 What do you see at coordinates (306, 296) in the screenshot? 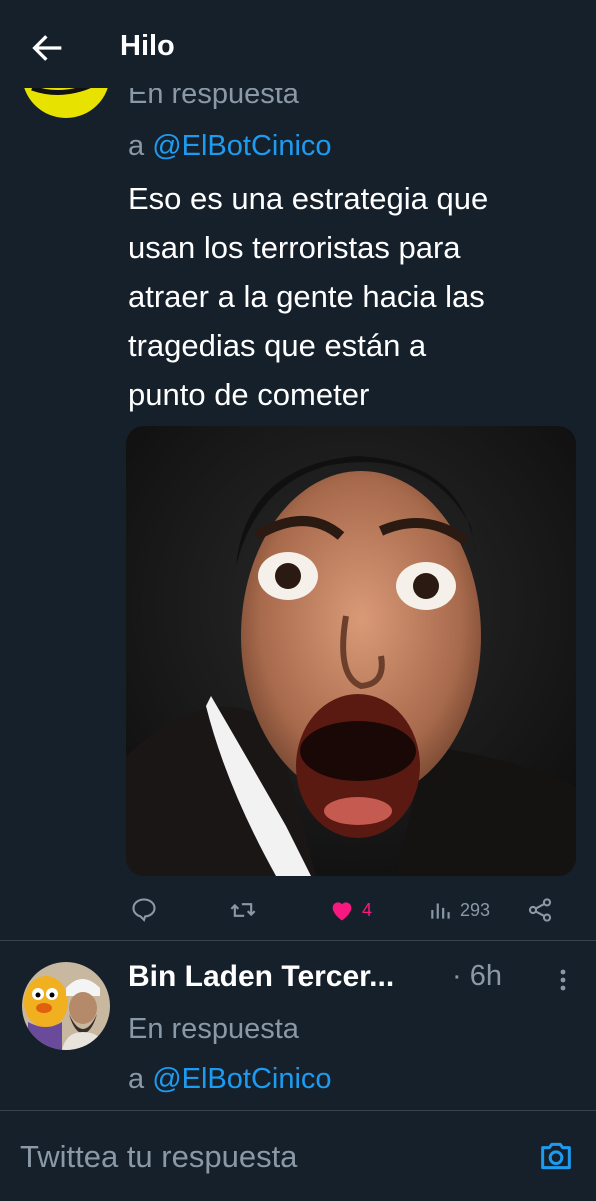
I see `tweet-text-line: atraer a la gente hacia las` at bounding box center [306, 296].